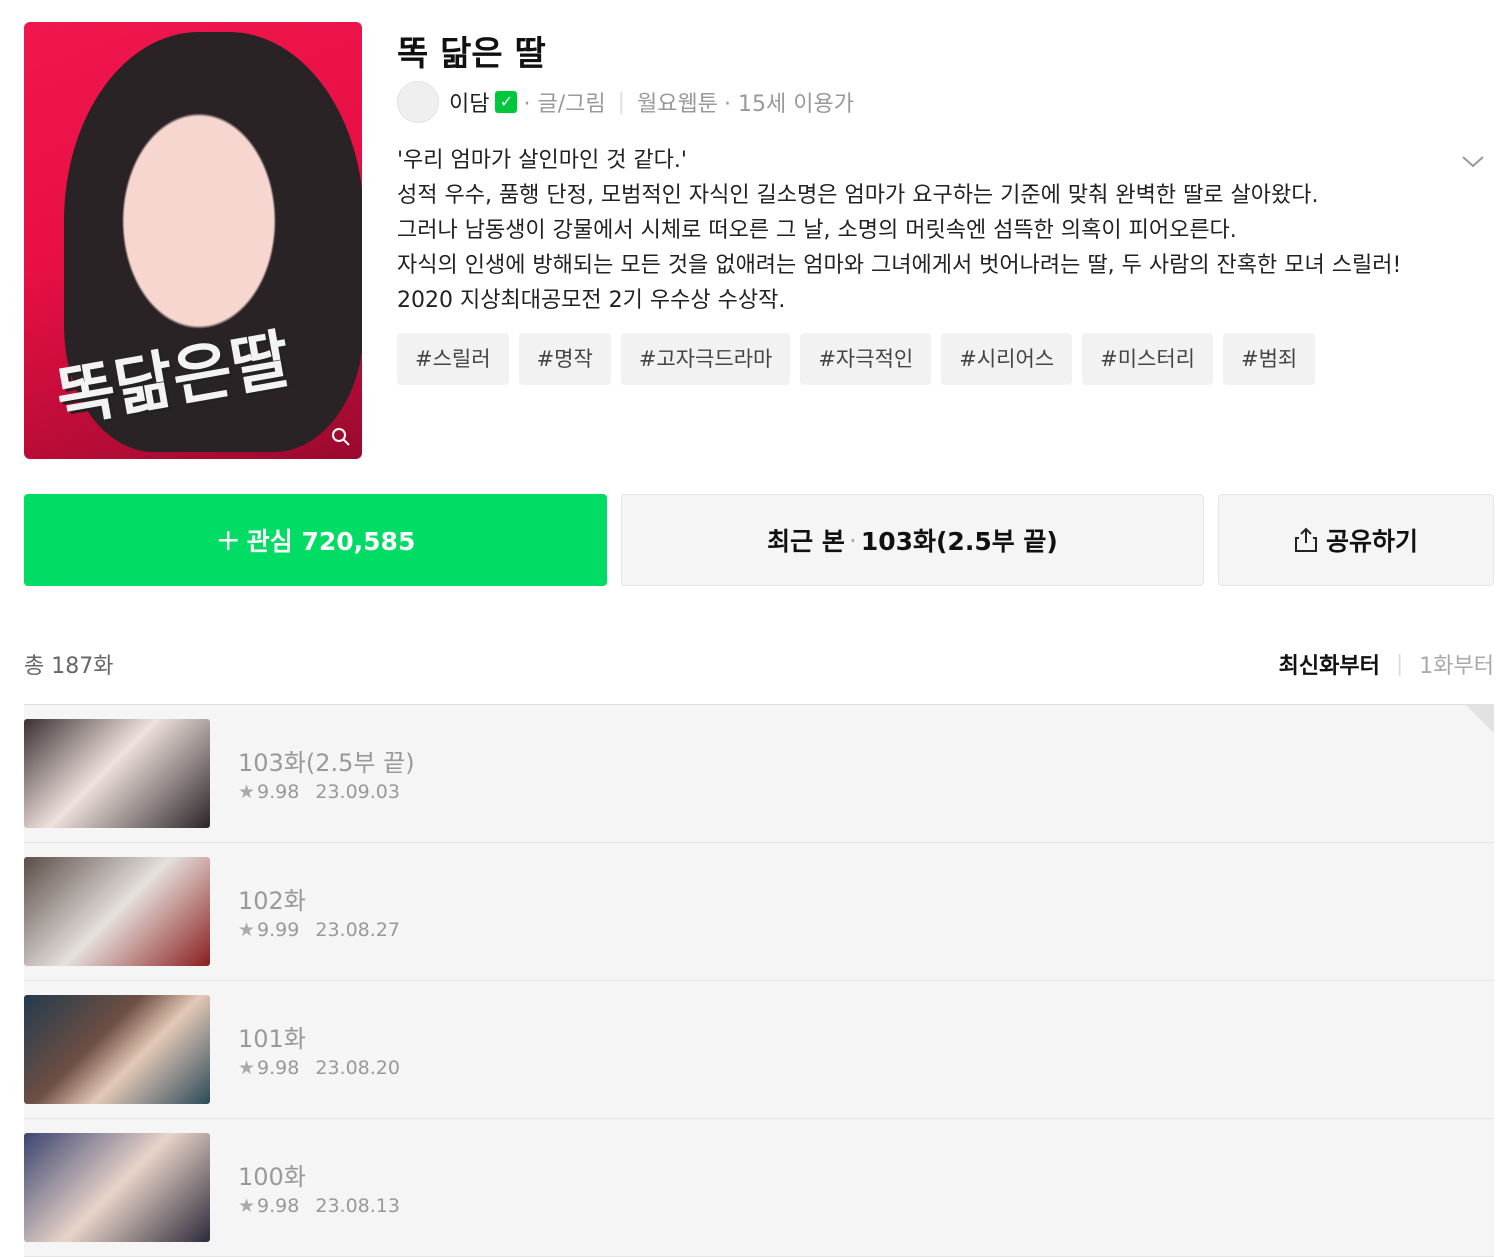  What do you see at coordinates (357, 930) in the screenshot?
I see `episode-date: 23.08.27` at bounding box center [357, 930].